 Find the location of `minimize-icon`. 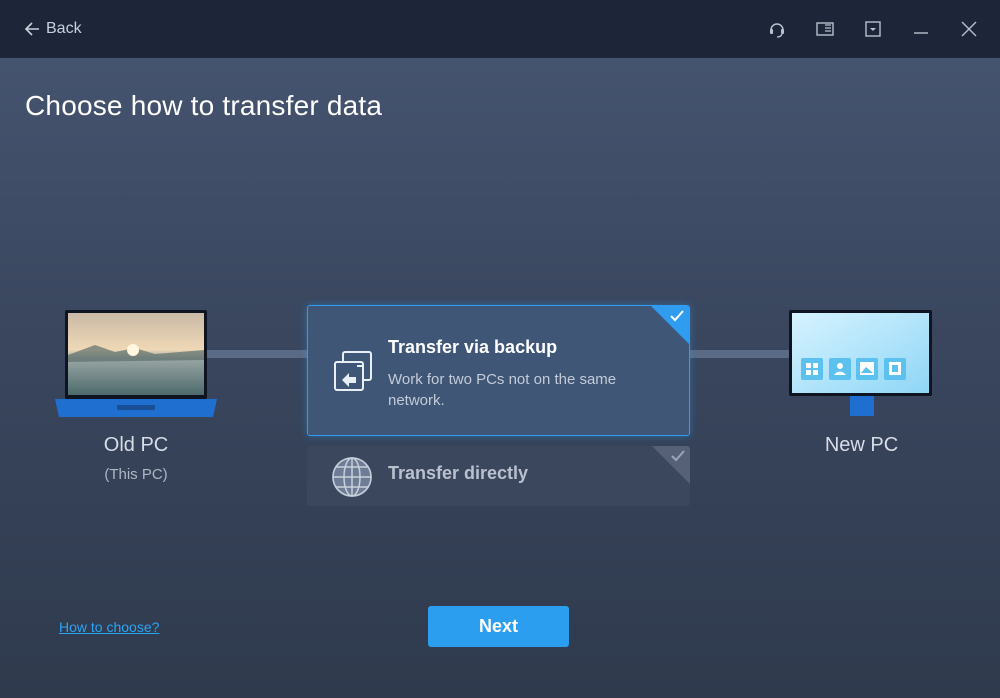

minimize-icon is located at coordinates (921, 29).